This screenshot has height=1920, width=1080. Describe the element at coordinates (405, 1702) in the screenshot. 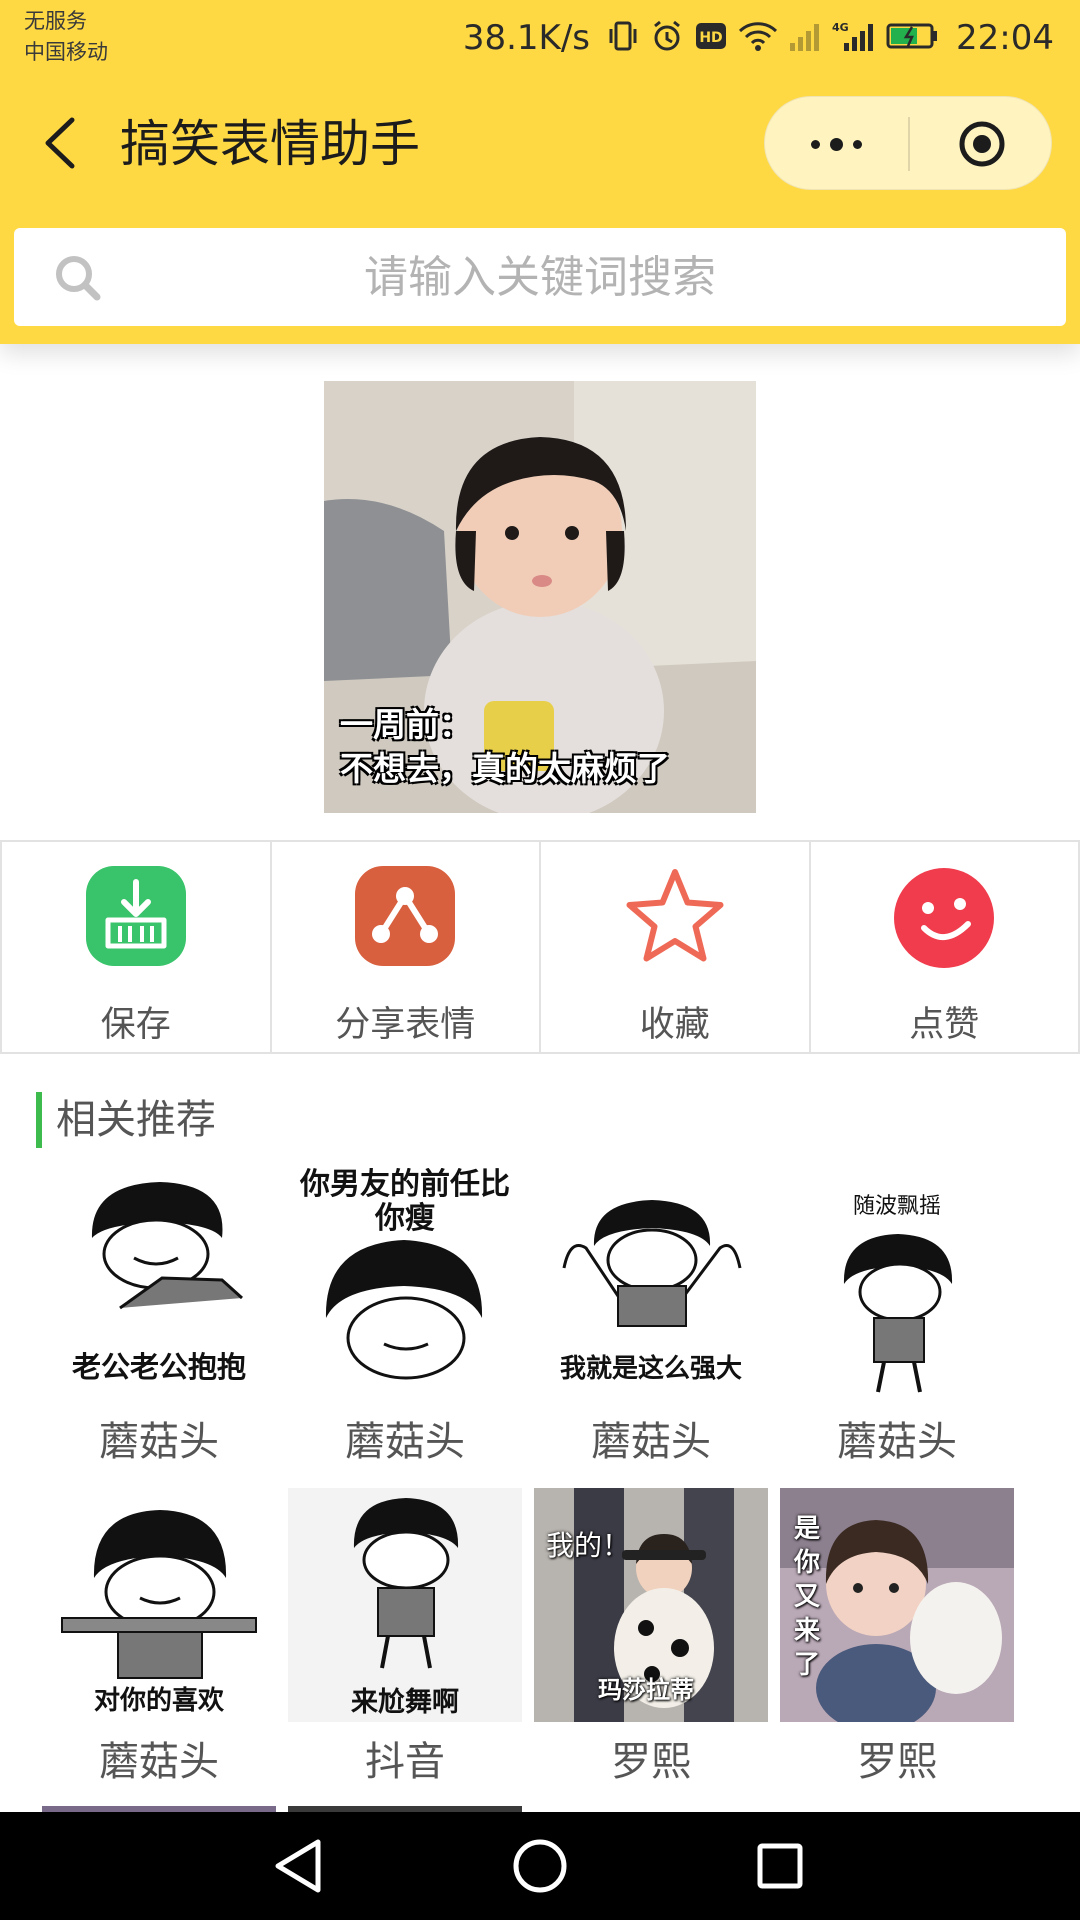

I see `recommend-meme-text: 来尬舞啊` at that location.